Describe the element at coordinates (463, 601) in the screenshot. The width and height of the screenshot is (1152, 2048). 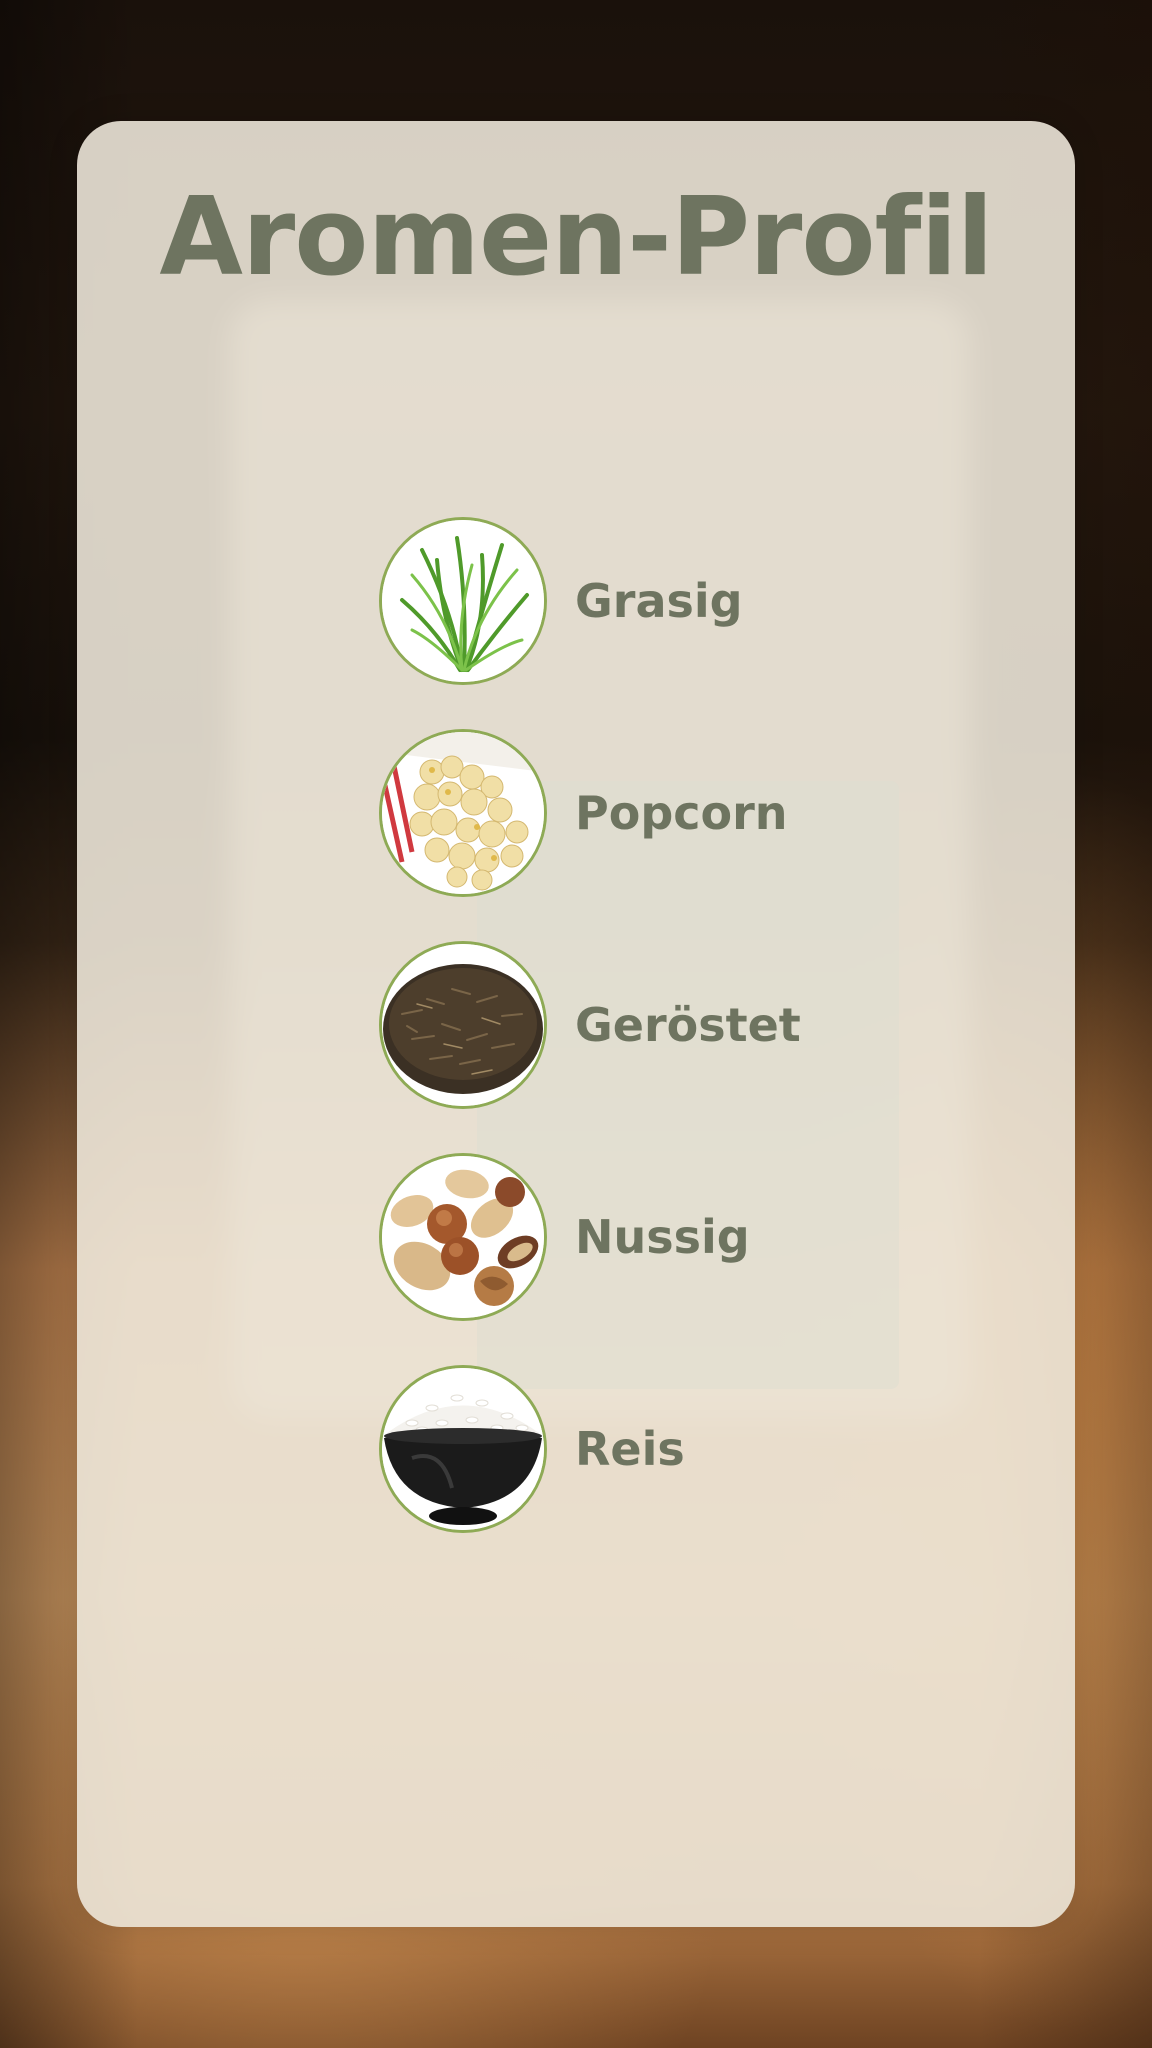
I see `grass-icon` at that location.